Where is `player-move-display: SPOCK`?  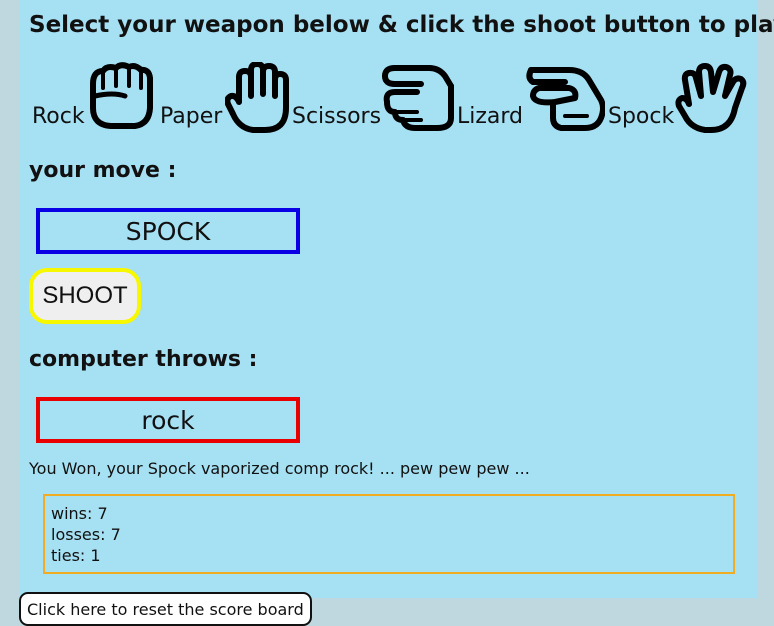
player-move-display: SPOCK is located at coordinates (168, 231).